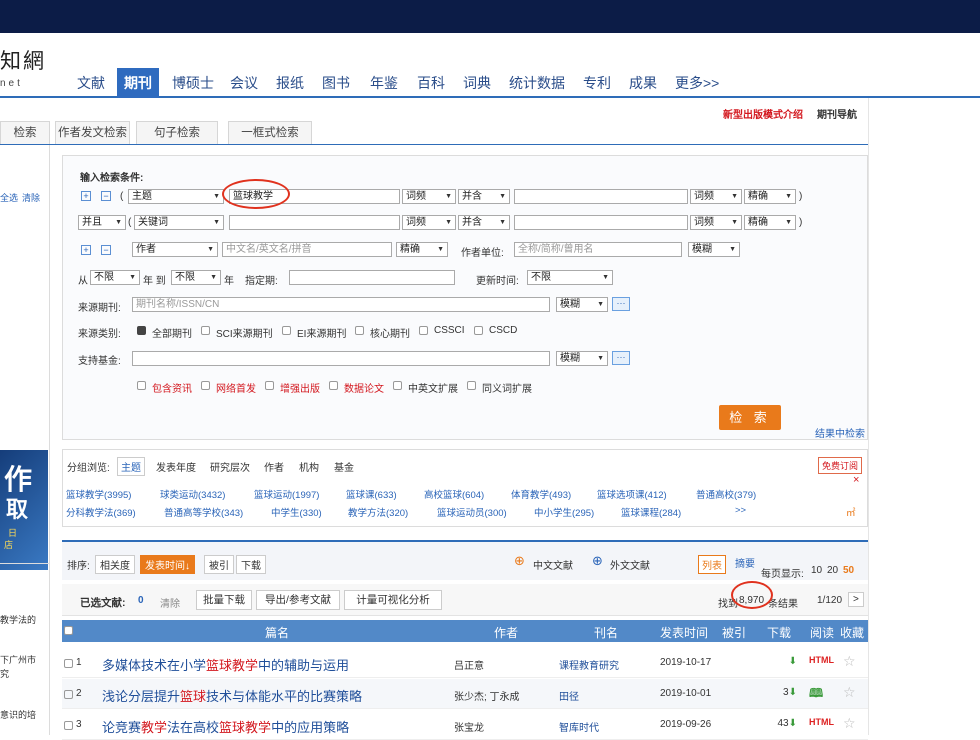  I want to click on free-subscribe-button: 免费订阅, so click(840, 465).